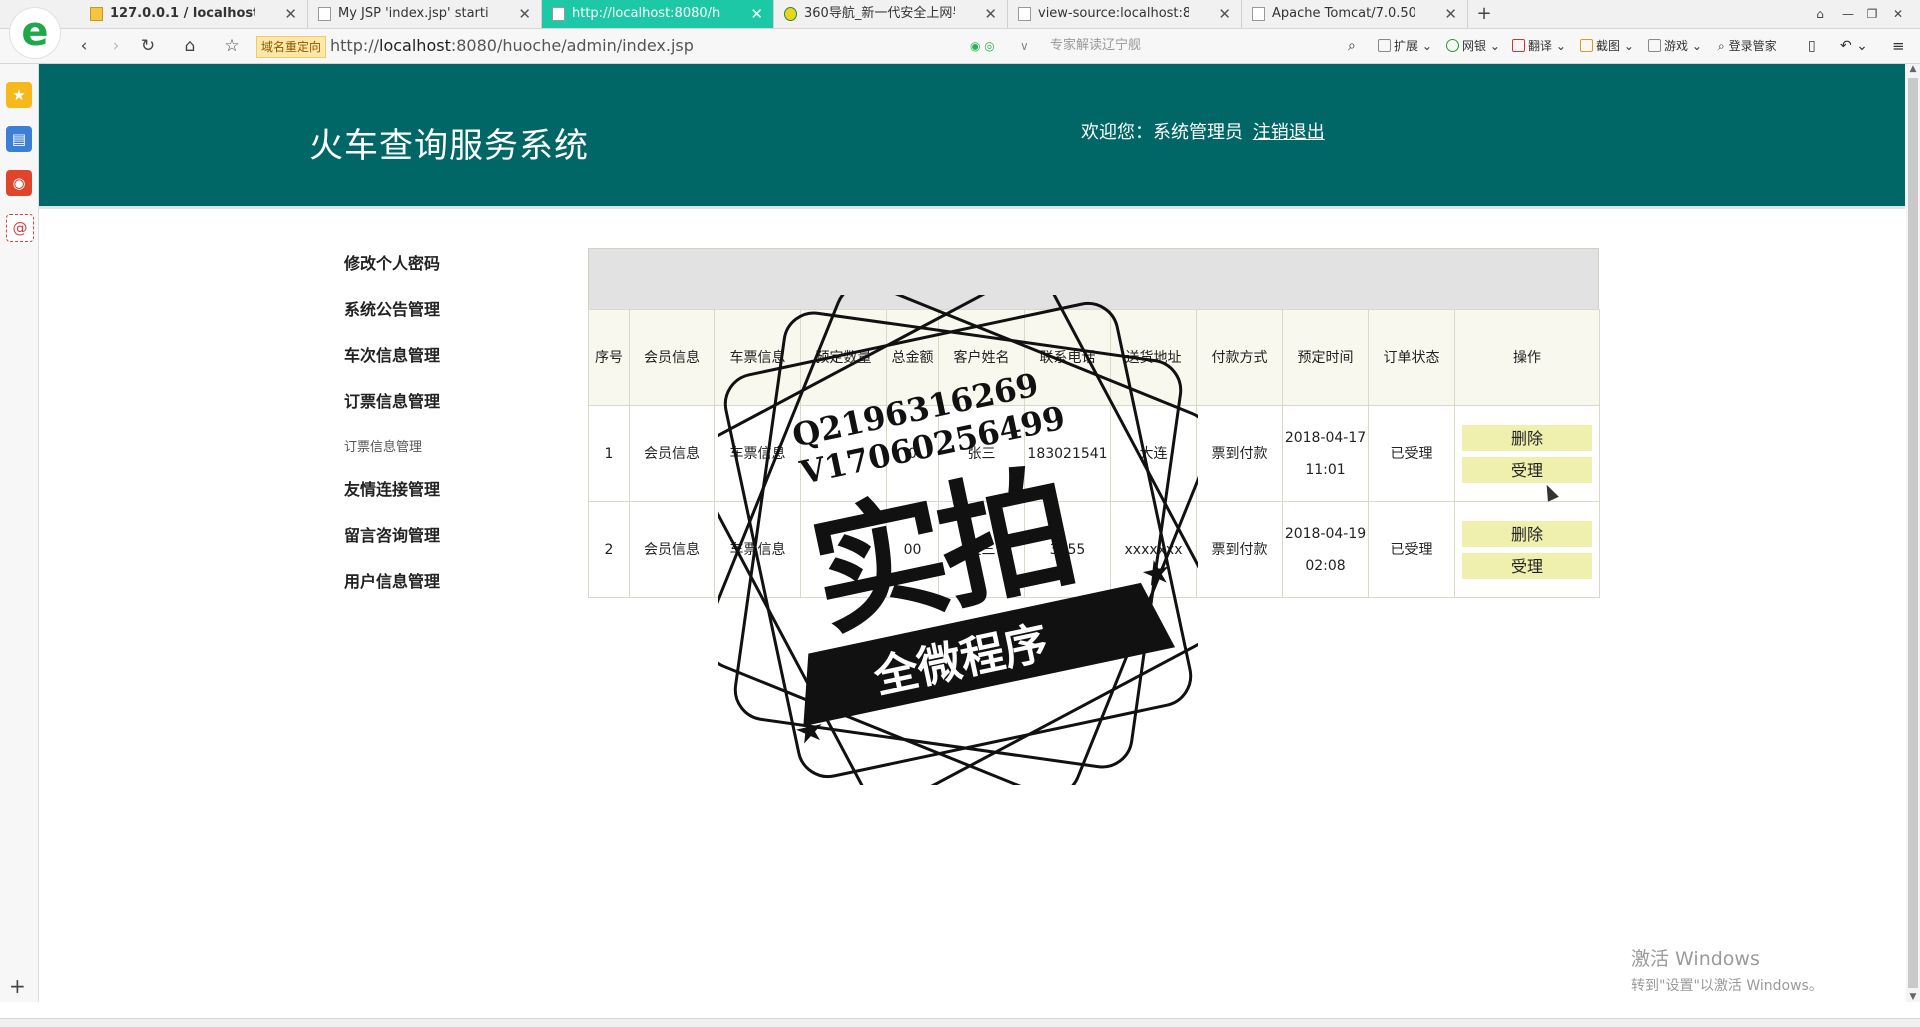  I want to click on site-header: 火车查询服务系统 欢迎您：系统管理员 注销退出, so click(972, 136).